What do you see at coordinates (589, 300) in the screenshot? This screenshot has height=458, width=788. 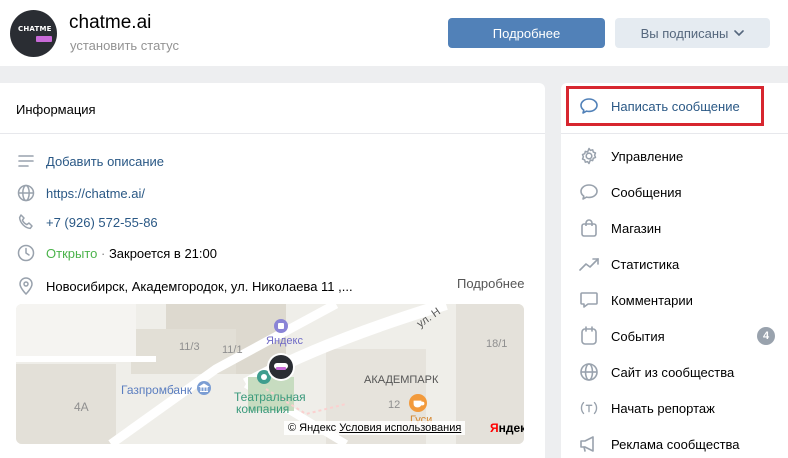 I see `comment-icon` at bounding box center [589, 300].